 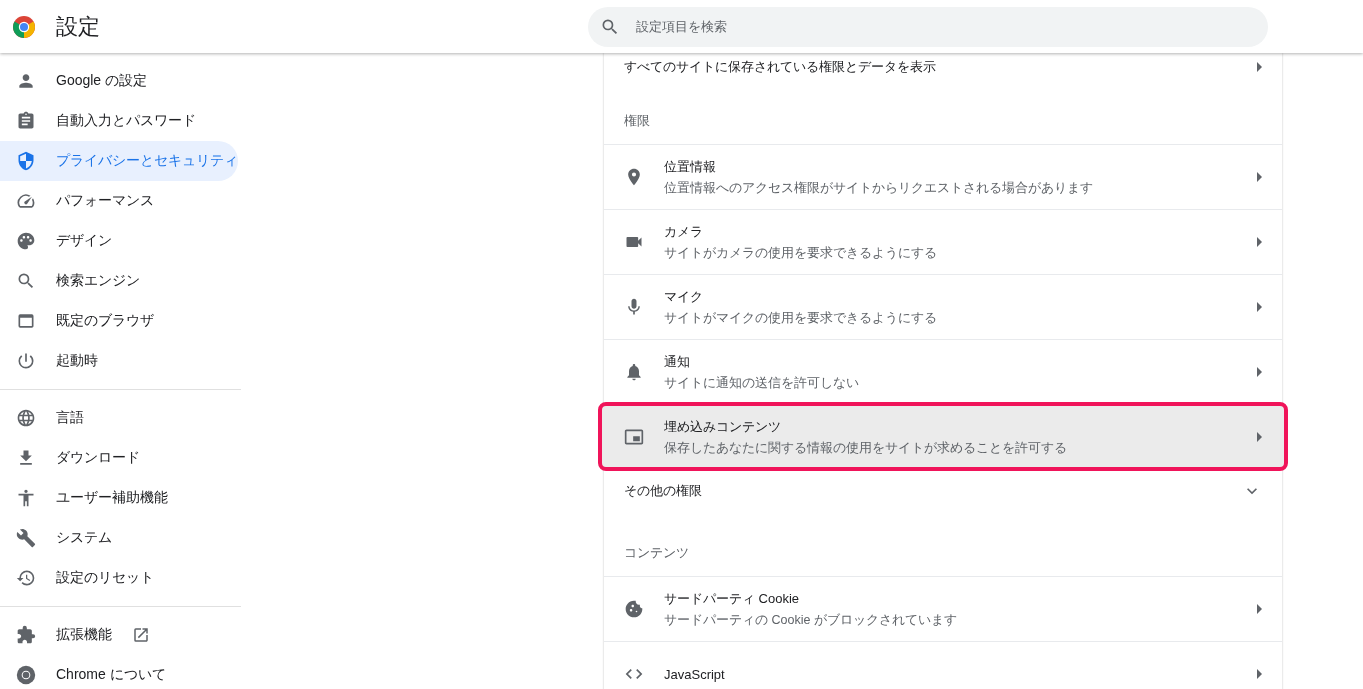 I want to click on row-title: マイク, so click(x=684, y=296).